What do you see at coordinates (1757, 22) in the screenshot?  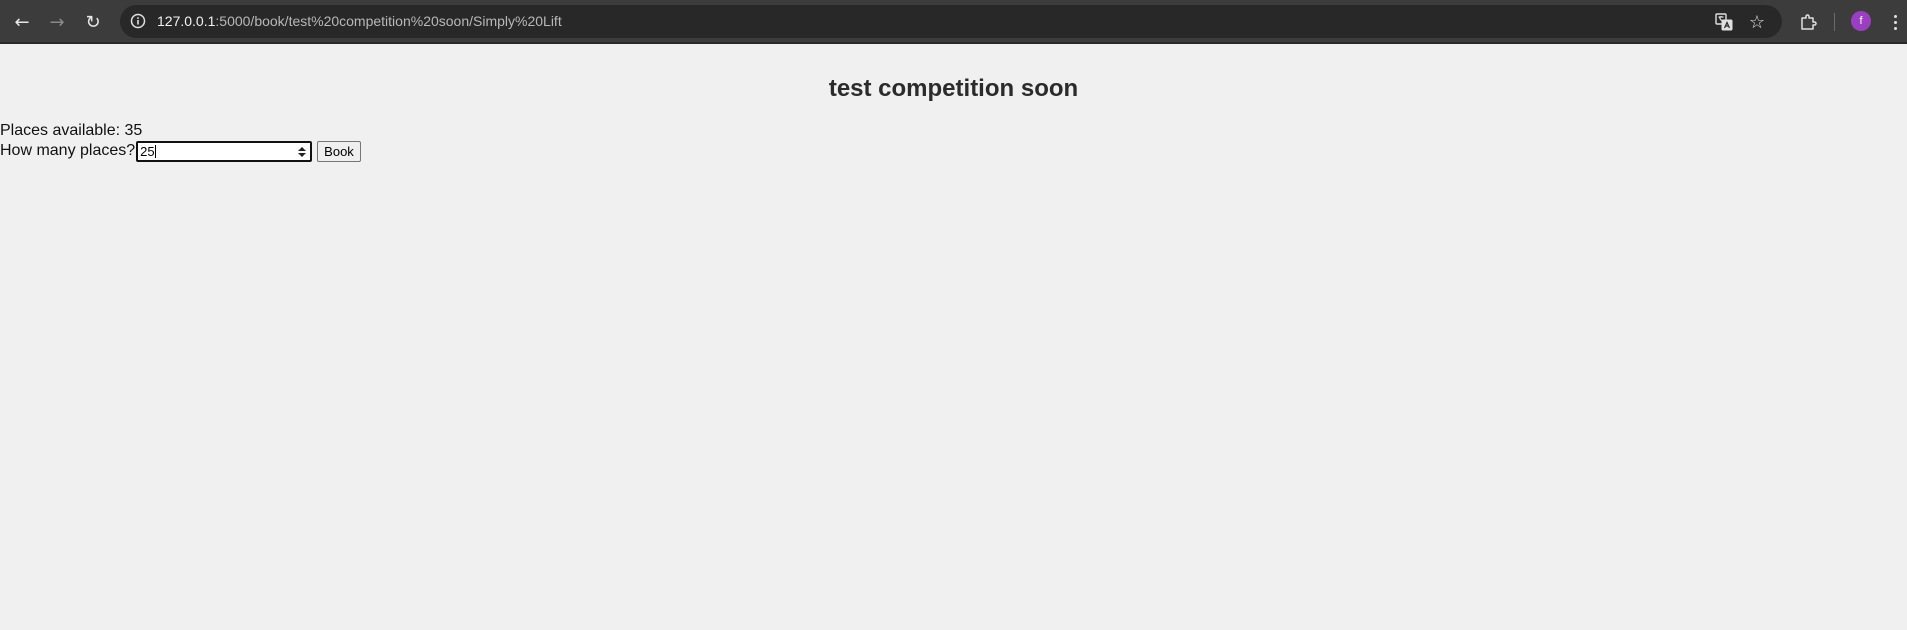 I see `bookmark-star-icon: ☆` at bounding box center [1757, 22].